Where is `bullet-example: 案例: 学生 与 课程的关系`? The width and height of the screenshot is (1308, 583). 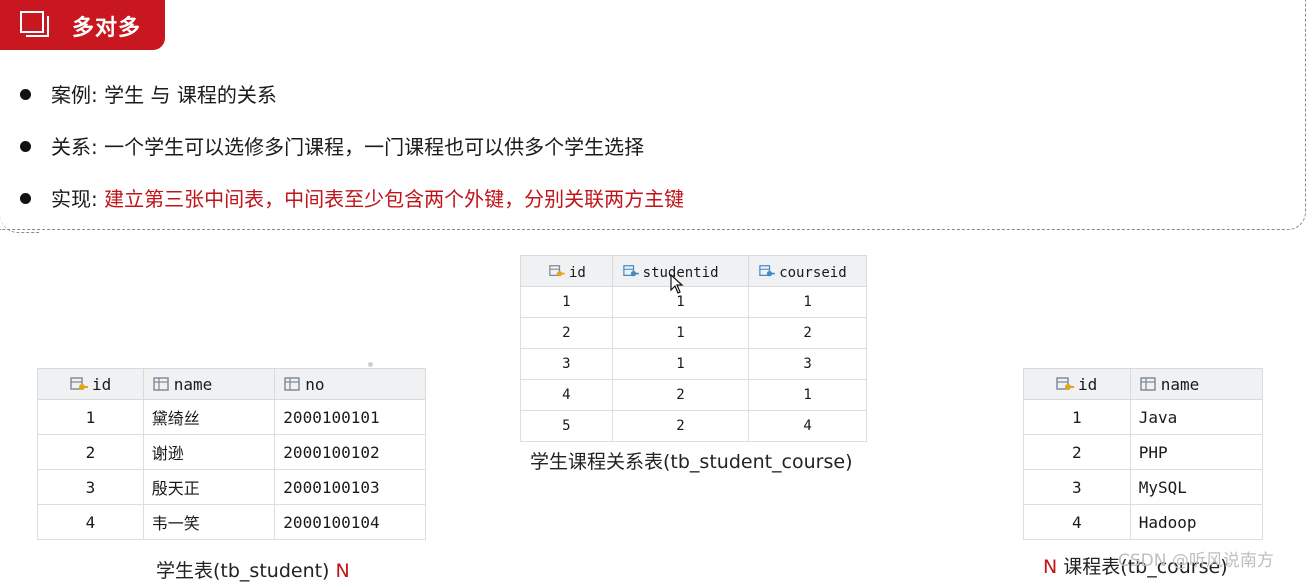 bullet-example: 案例: 学生 与 课程的关系 is located at coordinates (148, 93).